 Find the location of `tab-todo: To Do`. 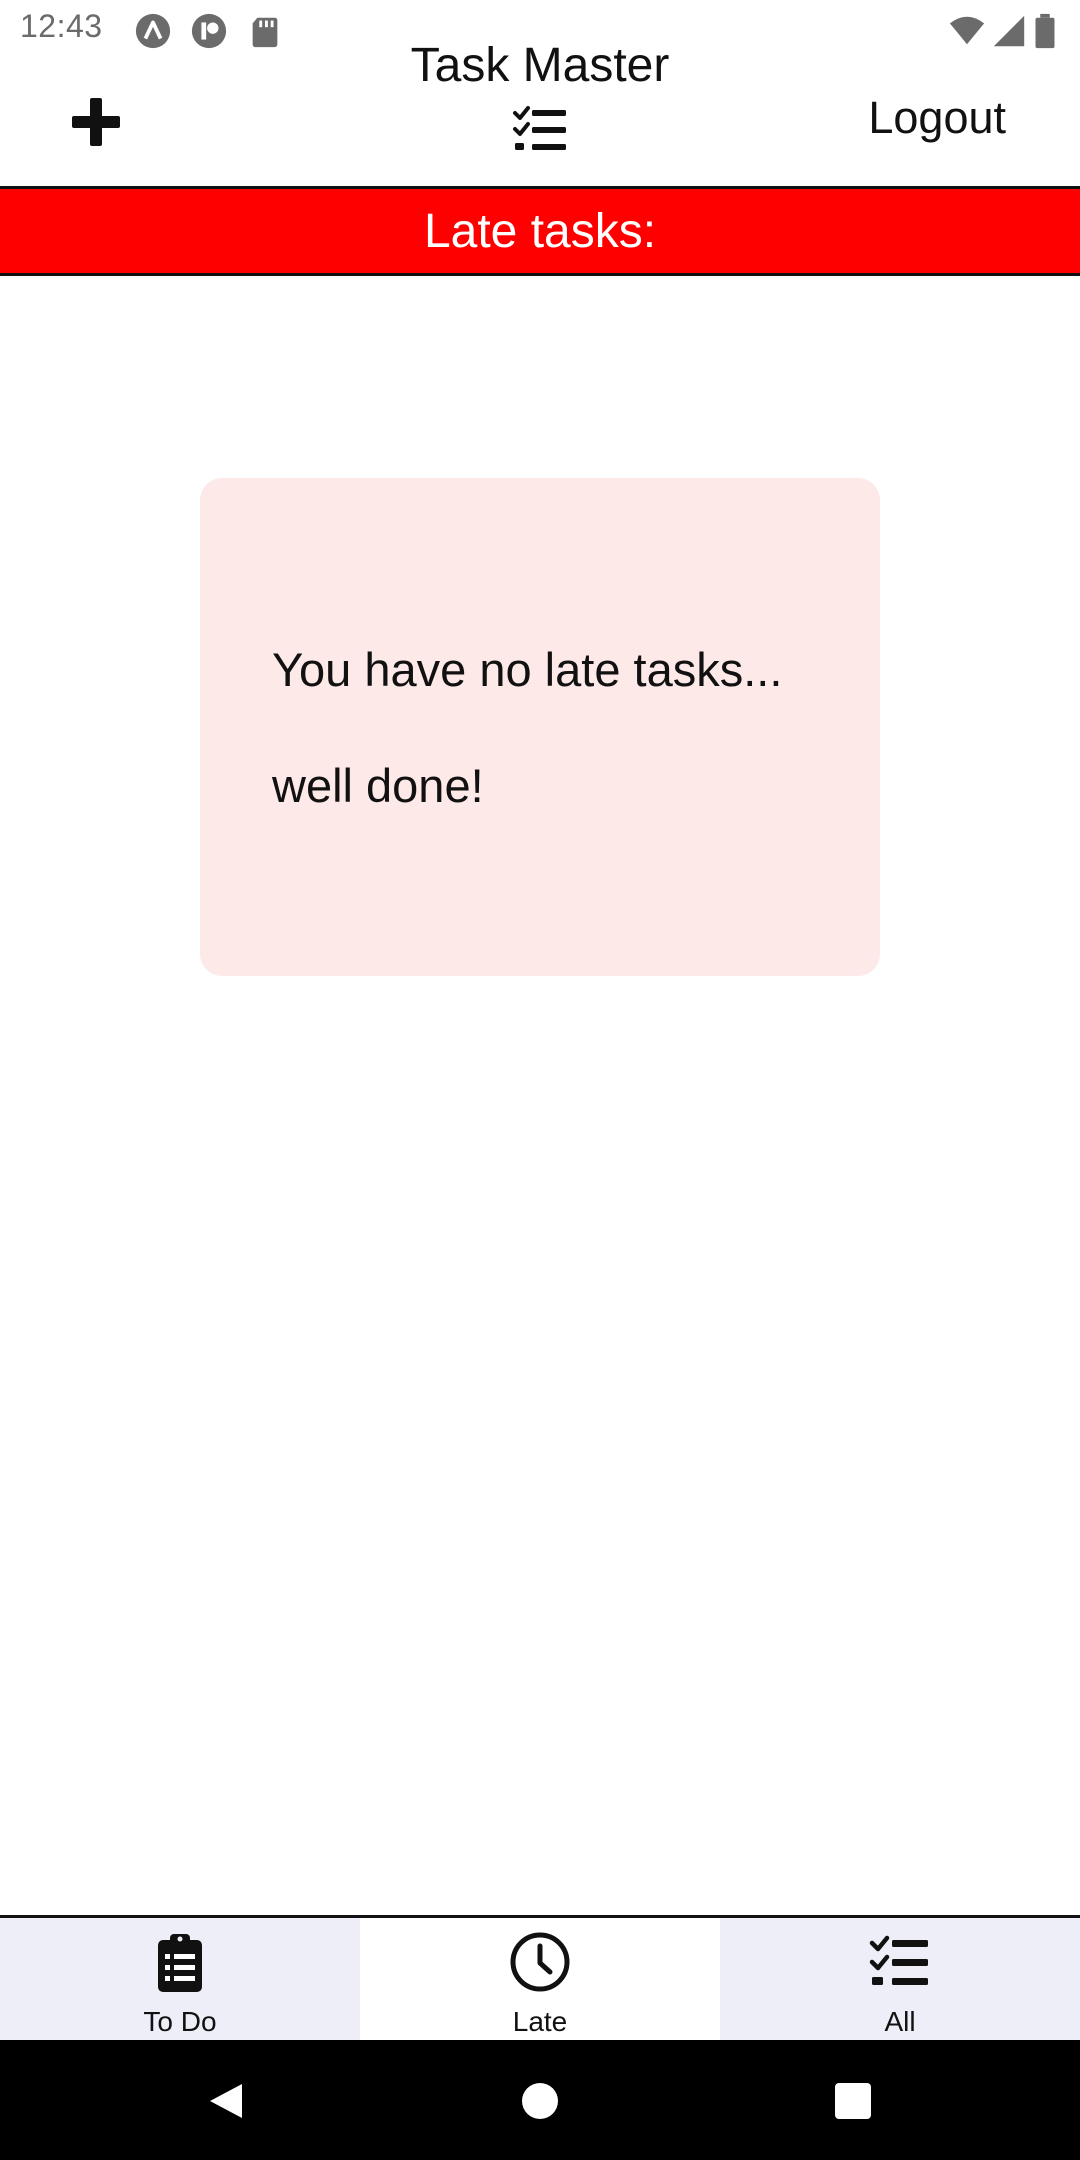

tab-todo: To Do is located at coordinates (180, 1979).